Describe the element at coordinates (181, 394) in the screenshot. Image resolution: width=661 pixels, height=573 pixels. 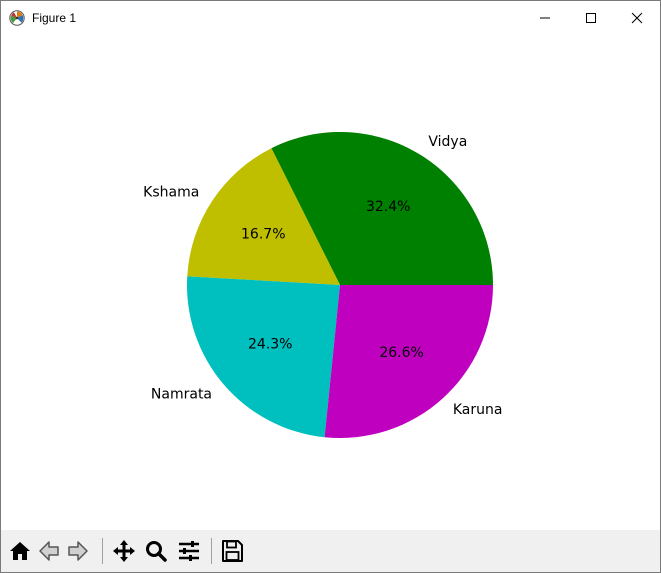
I see `pie-category-label: Namrata` at that location.